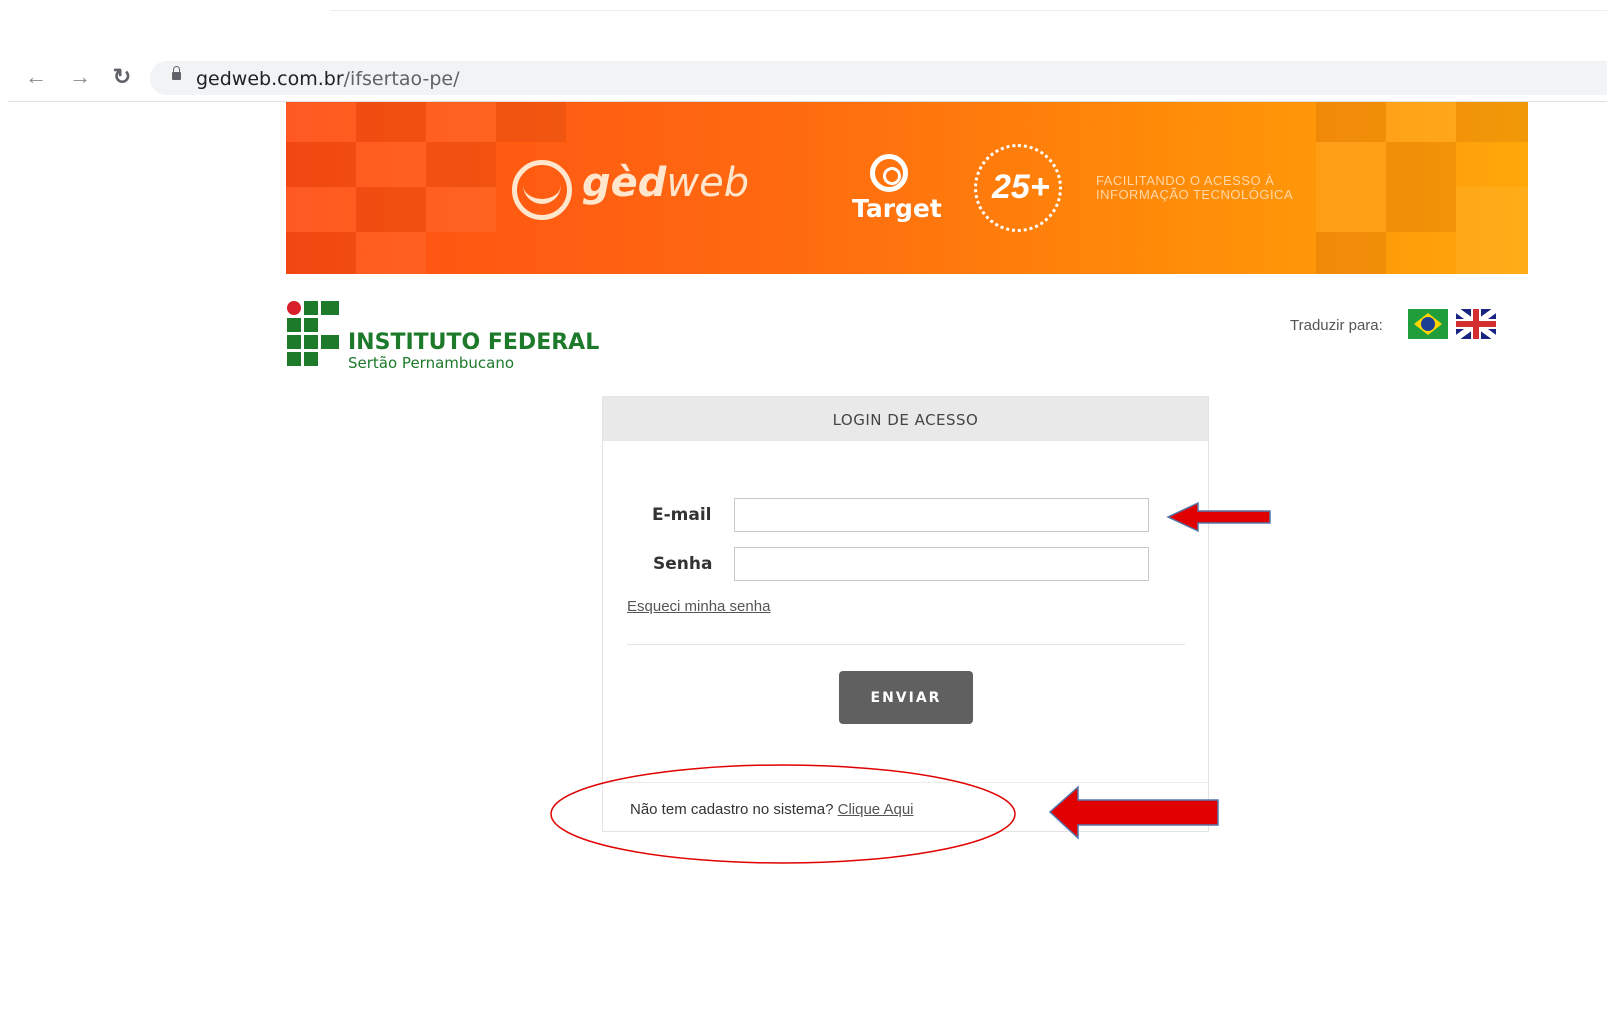 This screenshot has width=1607, height=1016. I want to click on login-title: LOGIN DE ACESSO, so click(905, 420).